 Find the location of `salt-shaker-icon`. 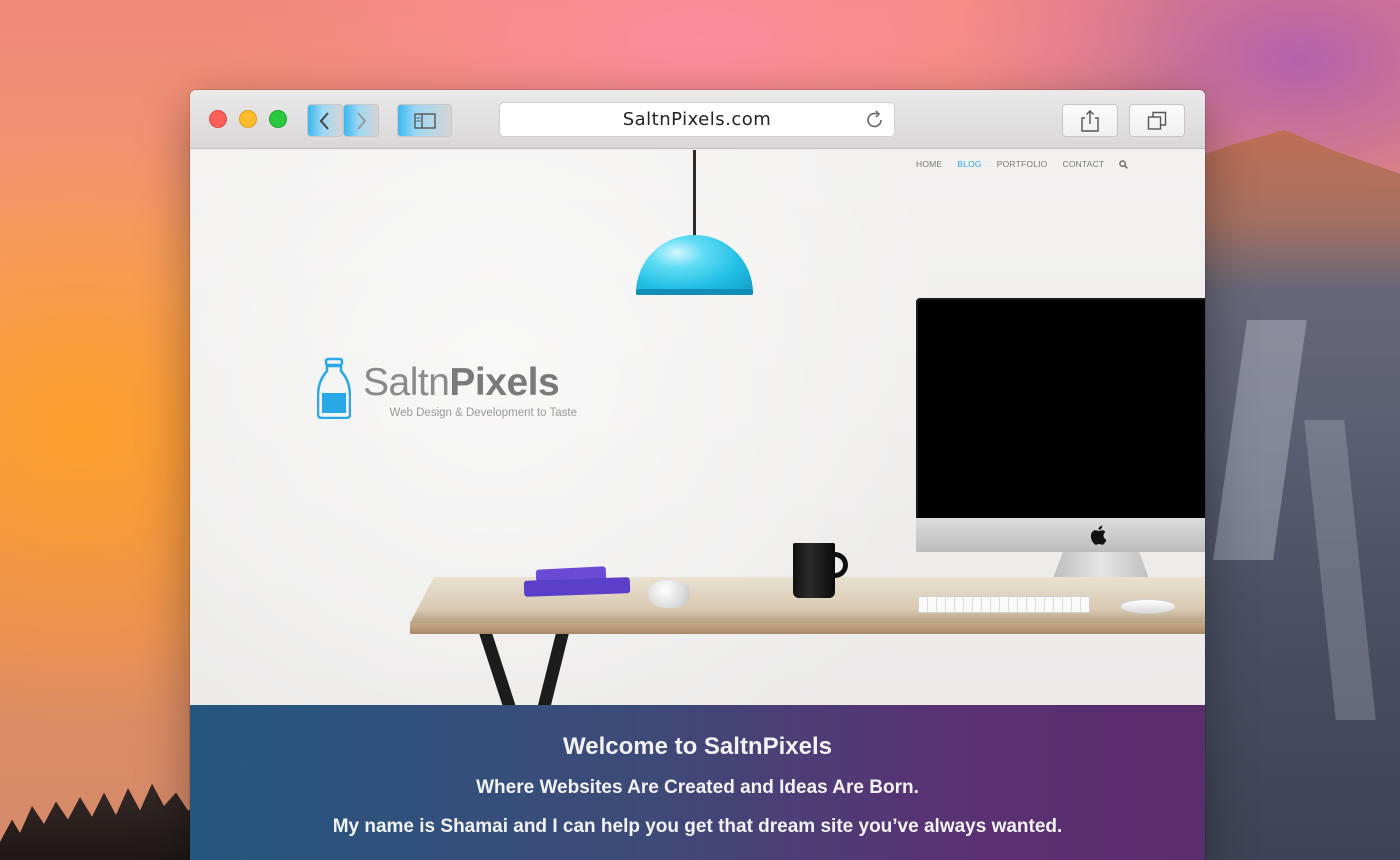

salt-shaker-icon is located at coordinates (334, 388).